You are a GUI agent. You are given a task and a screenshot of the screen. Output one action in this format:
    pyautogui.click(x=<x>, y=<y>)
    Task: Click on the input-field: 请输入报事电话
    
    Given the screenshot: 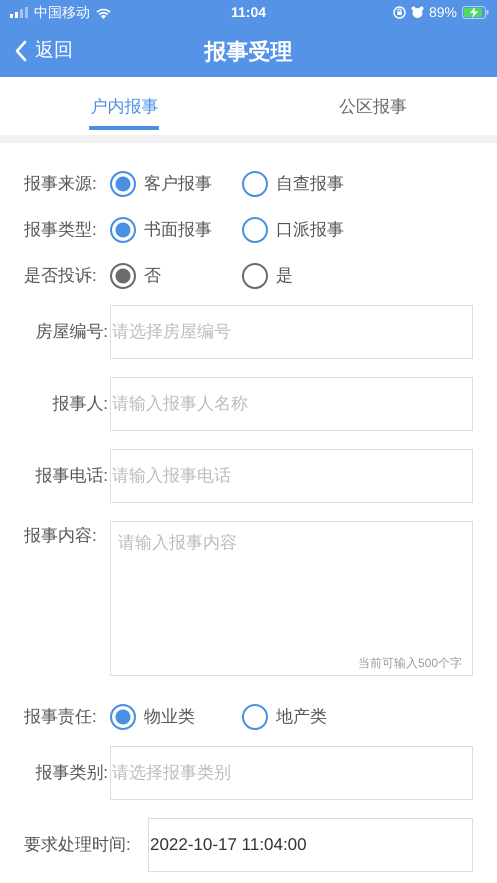 What is the action you would take?
    pyautogui.click(x=291, y=476)
    